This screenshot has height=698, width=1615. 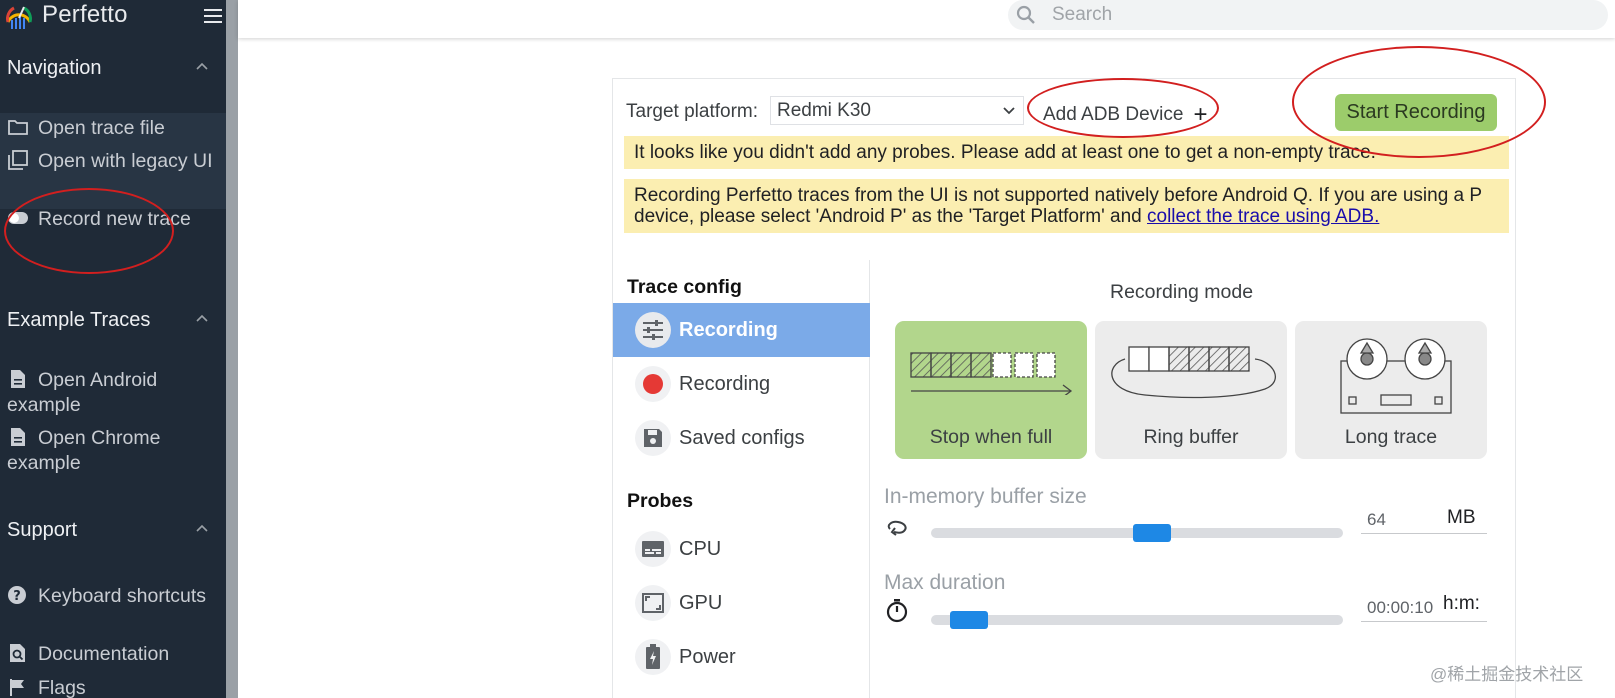 I want to click on support-list: ? Keyboard shortcuts Documentation Flags, so click(x=113, y=641).